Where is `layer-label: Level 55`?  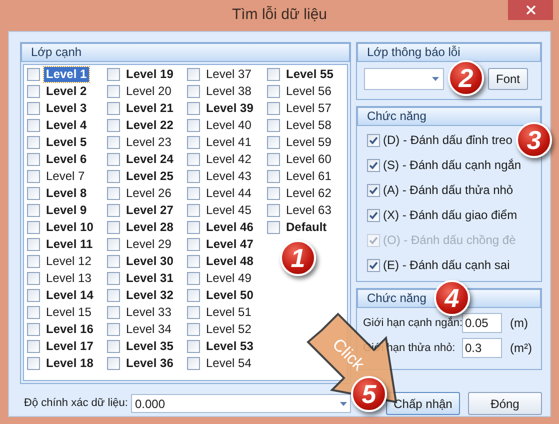
layer-label: Level 55 is located at coordinates (310, 74).